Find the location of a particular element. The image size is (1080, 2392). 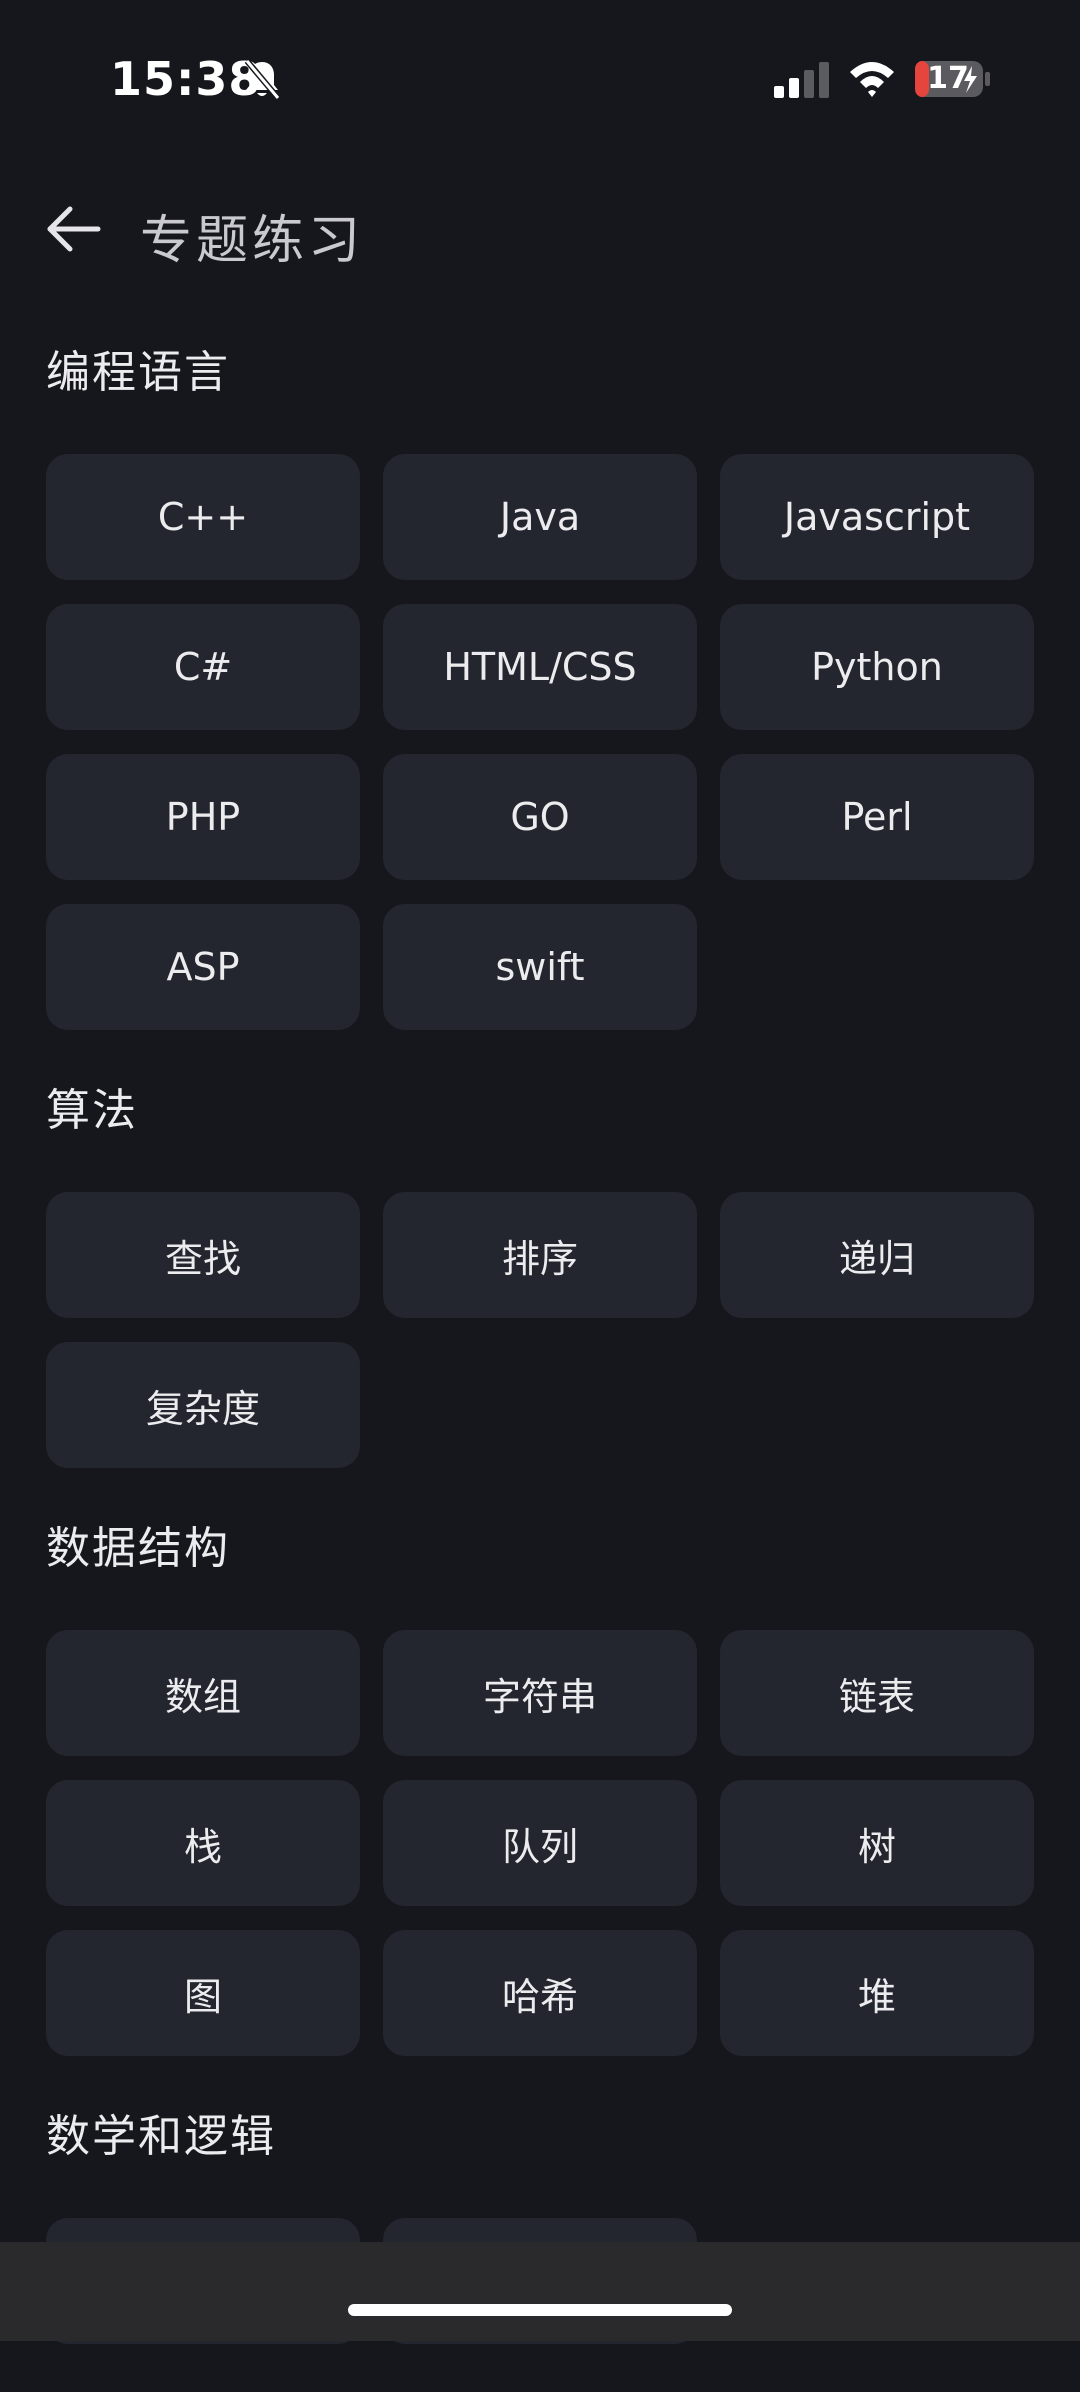

topic-tile-string: 字符串 is located at coordinates (540, 1693).